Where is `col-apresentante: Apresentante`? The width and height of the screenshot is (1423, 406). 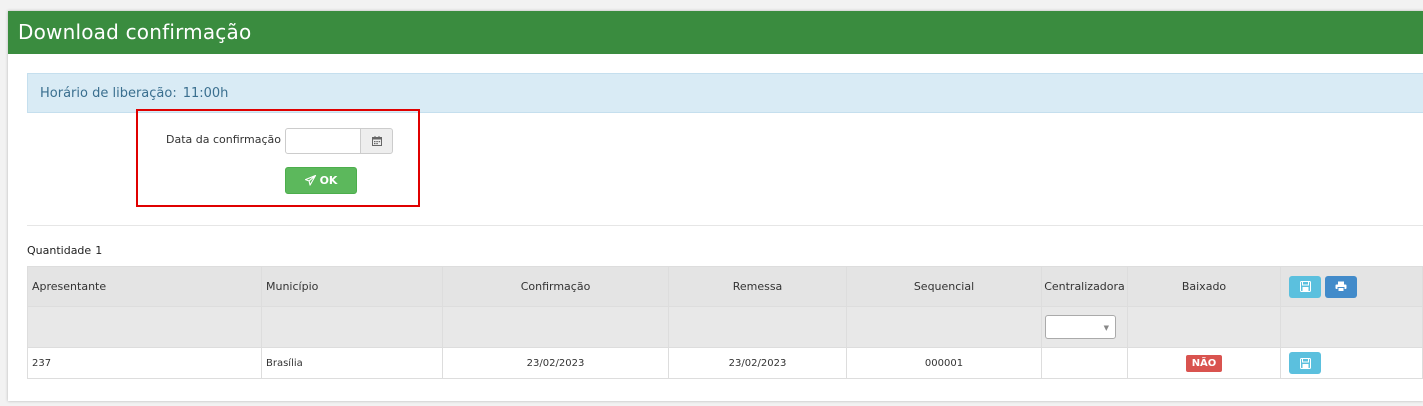
col-apresentante: Apresentante is located at coordinates (144, 286).